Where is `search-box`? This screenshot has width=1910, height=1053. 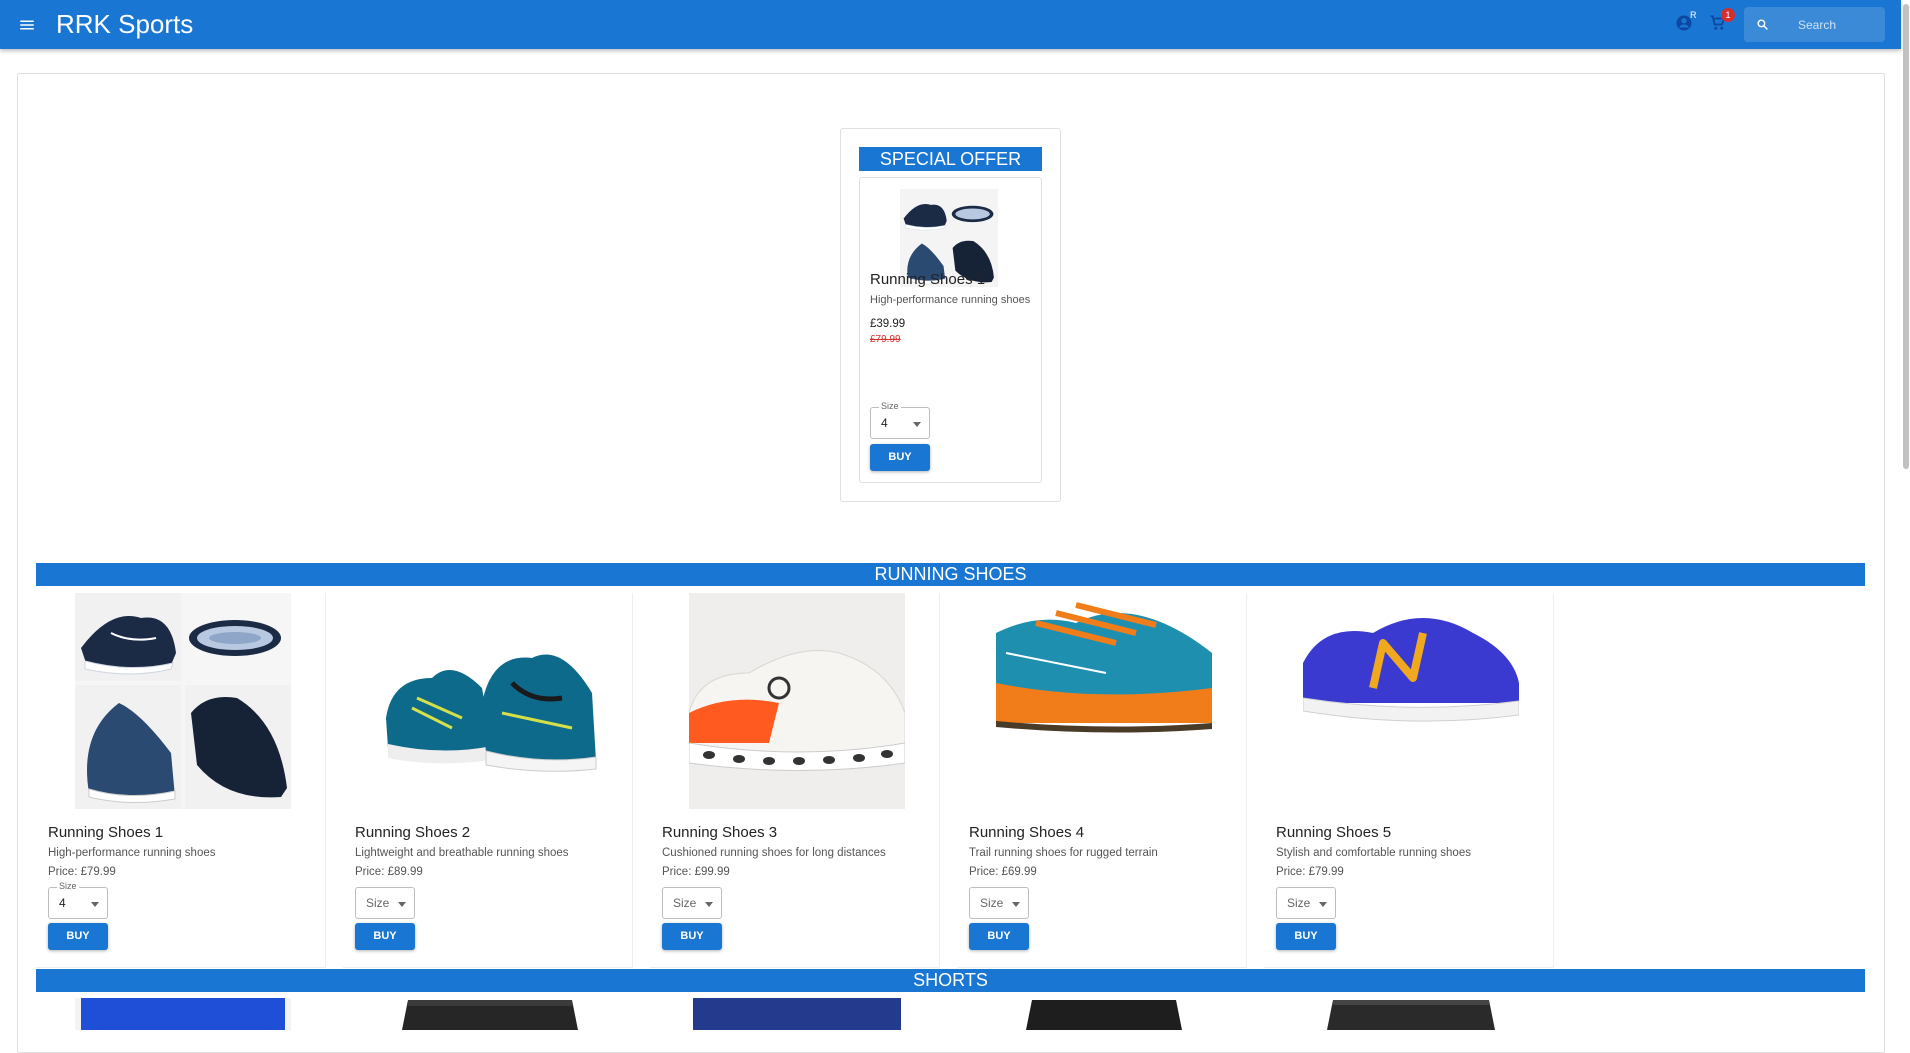 search-box is located at coordinates (1814, 24).